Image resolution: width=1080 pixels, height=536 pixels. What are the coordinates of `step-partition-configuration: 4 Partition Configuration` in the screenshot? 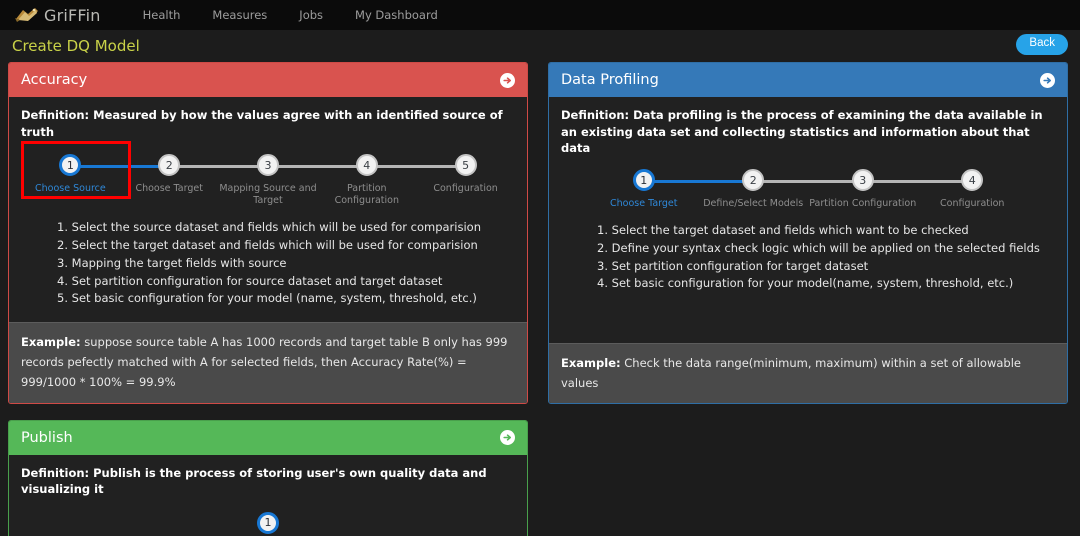 It's located at (391, 179).